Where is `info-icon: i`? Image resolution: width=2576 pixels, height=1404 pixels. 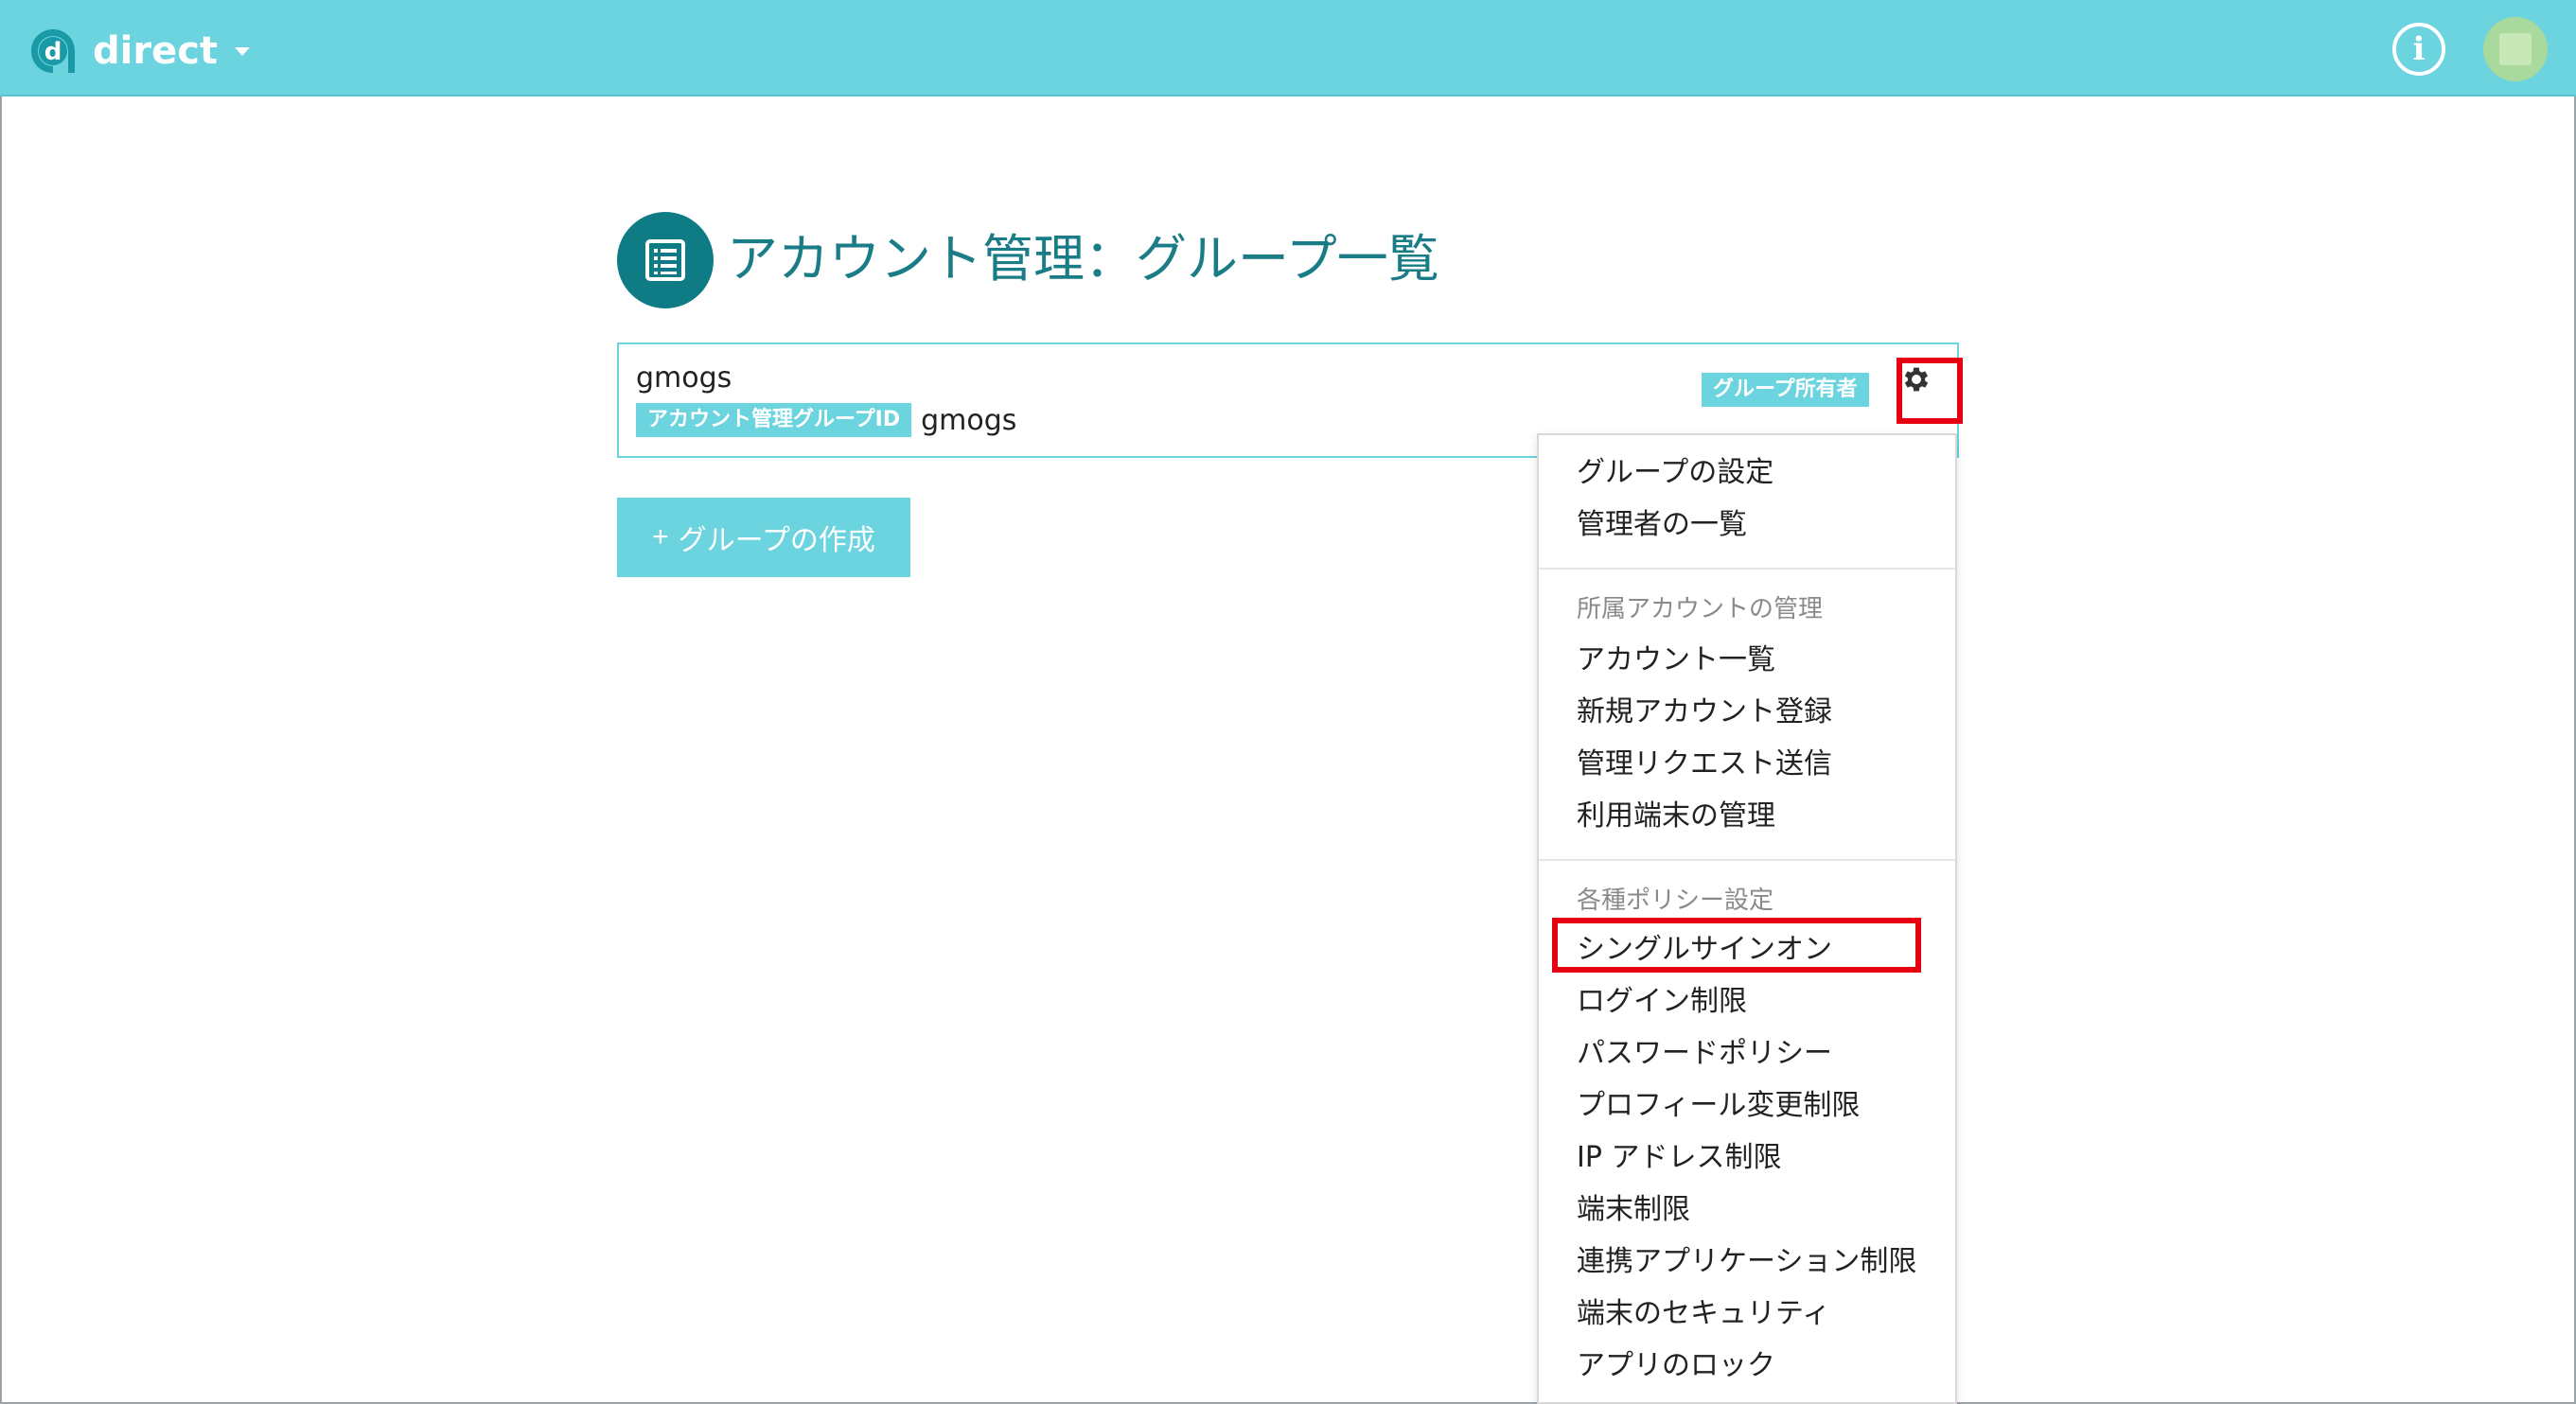
info-icon: i is located at coordinates (2418, 49).